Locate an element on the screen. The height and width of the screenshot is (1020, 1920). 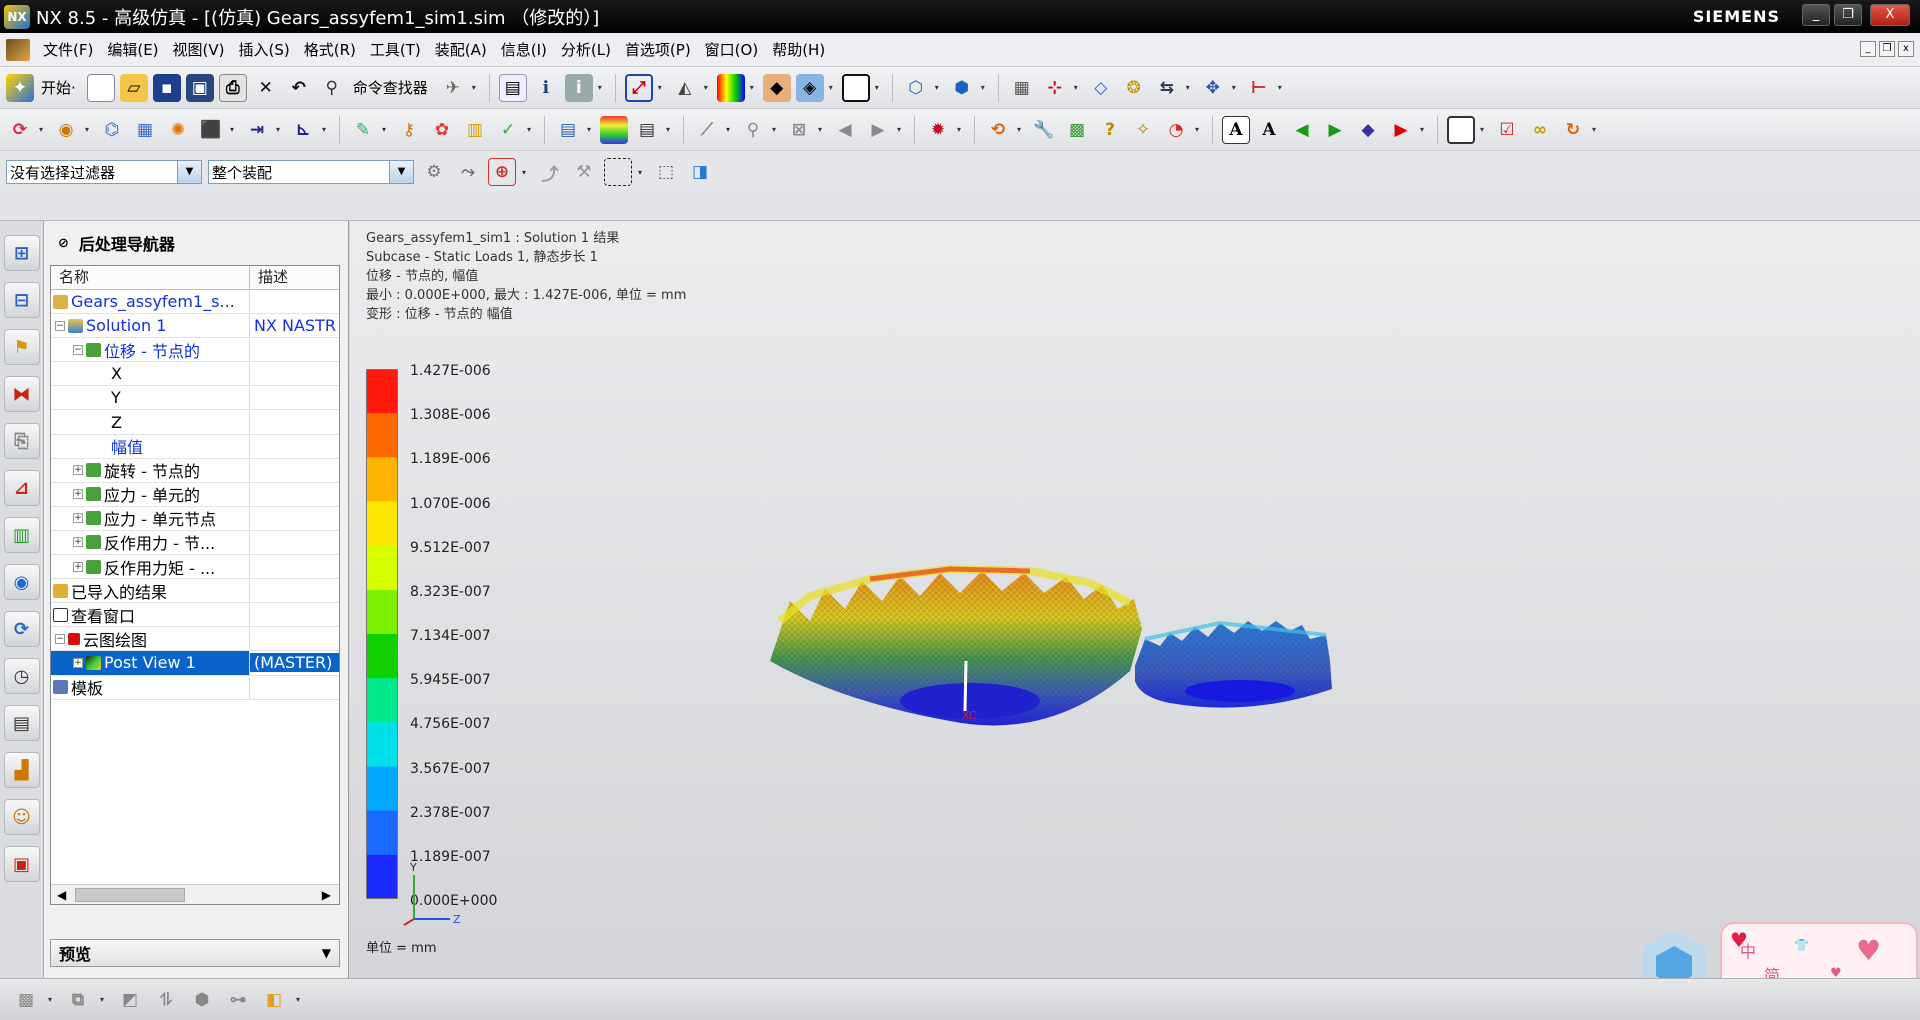
select-feature-icon: ⤳ is located at coordinates (468, 172).